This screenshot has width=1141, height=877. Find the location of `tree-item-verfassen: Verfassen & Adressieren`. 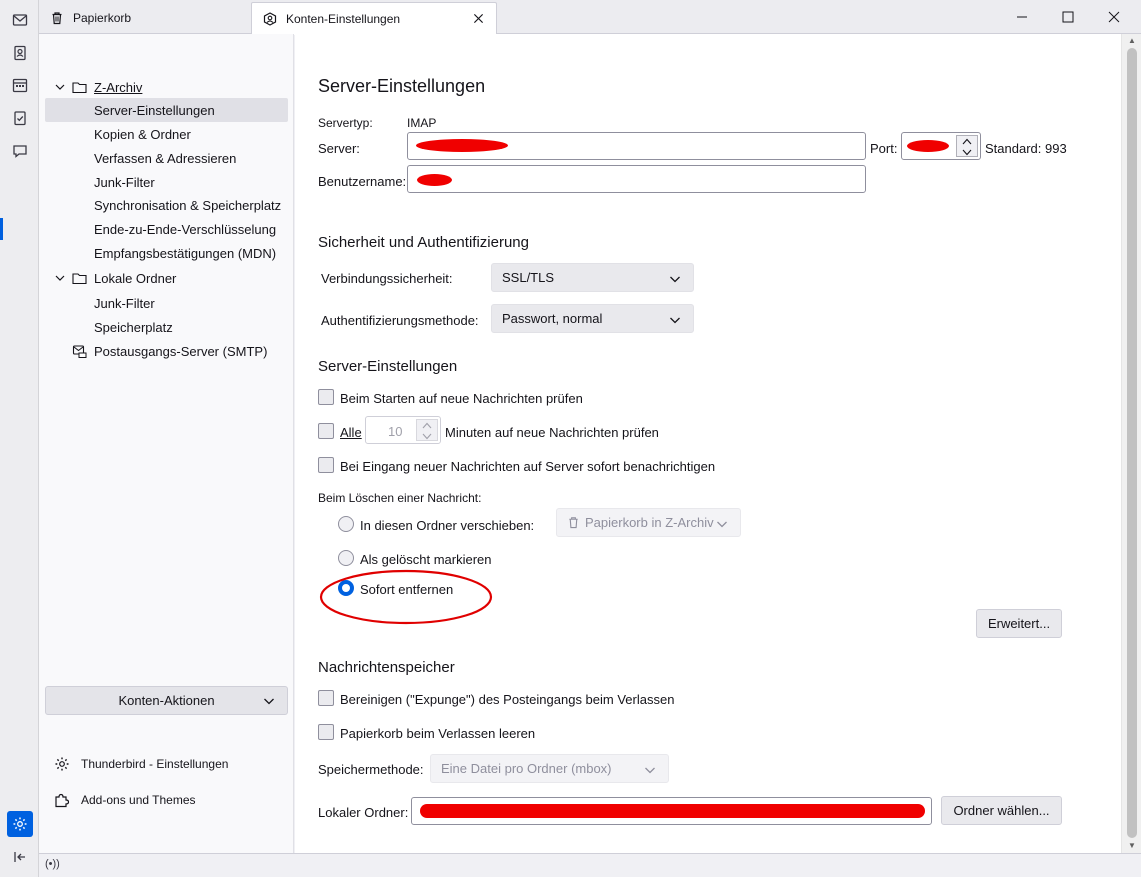

tree-item-verfassen: Verfassen & Adressieren is located at coordinates (166, 158).